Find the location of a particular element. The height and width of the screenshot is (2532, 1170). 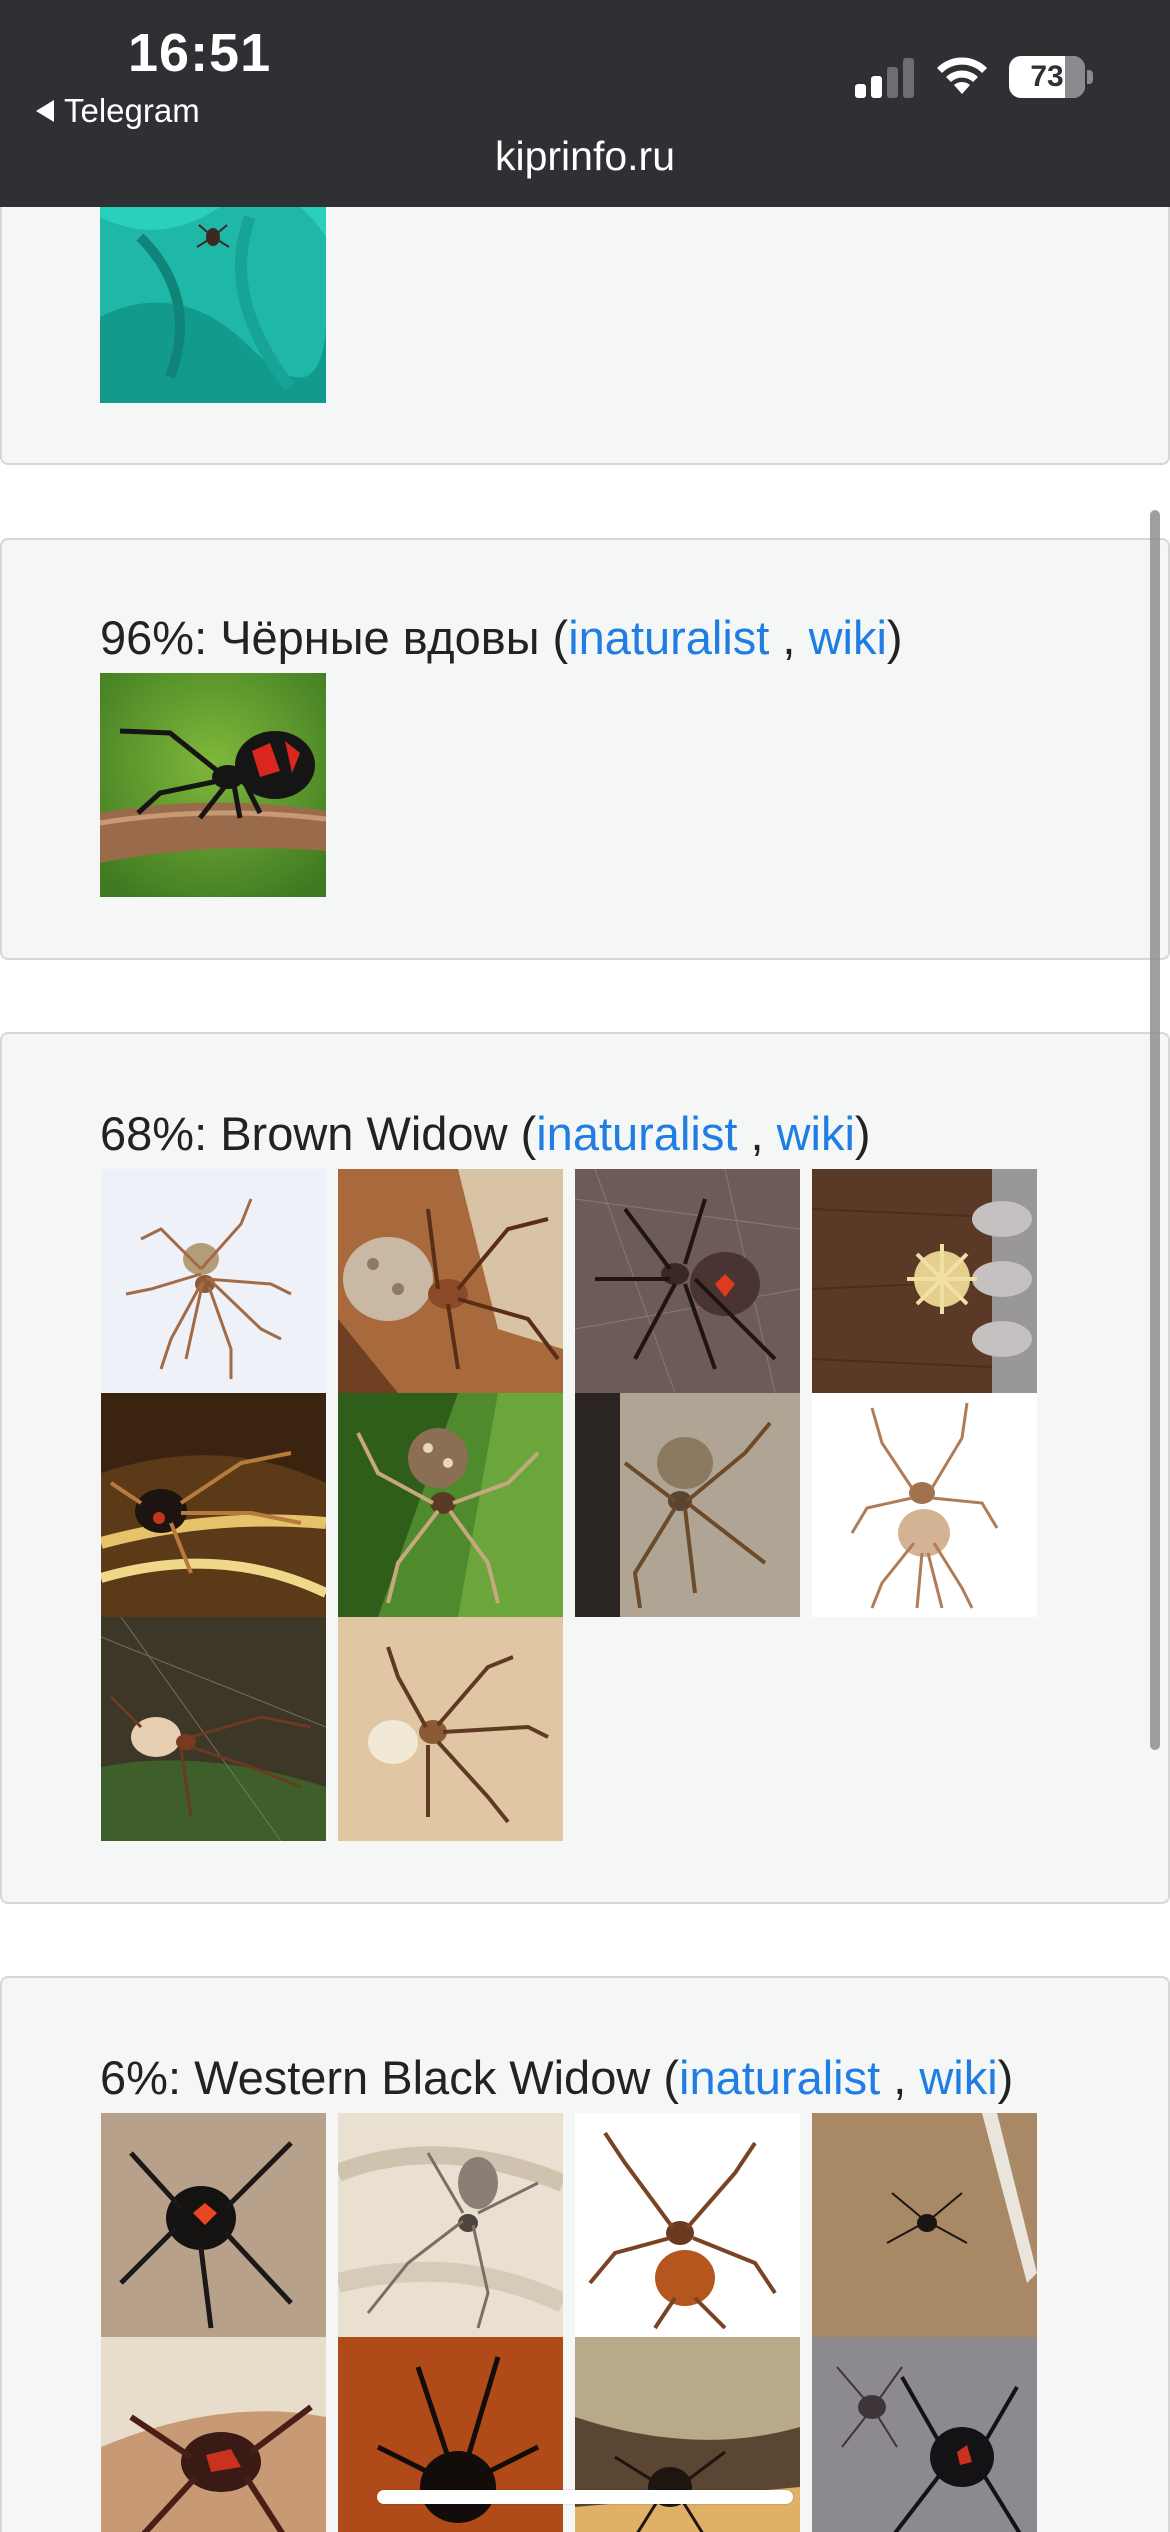

result-species-name: Чёрные вдовы is located at coordinates (380, 637).